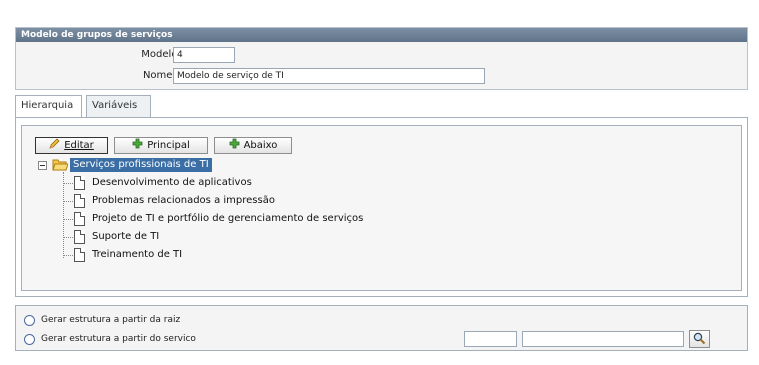 The height and width of the screenshot is (365, 759). Describe the element at coordinates (29, 320) in the screenshot. I see `radio-from-root` at that location.